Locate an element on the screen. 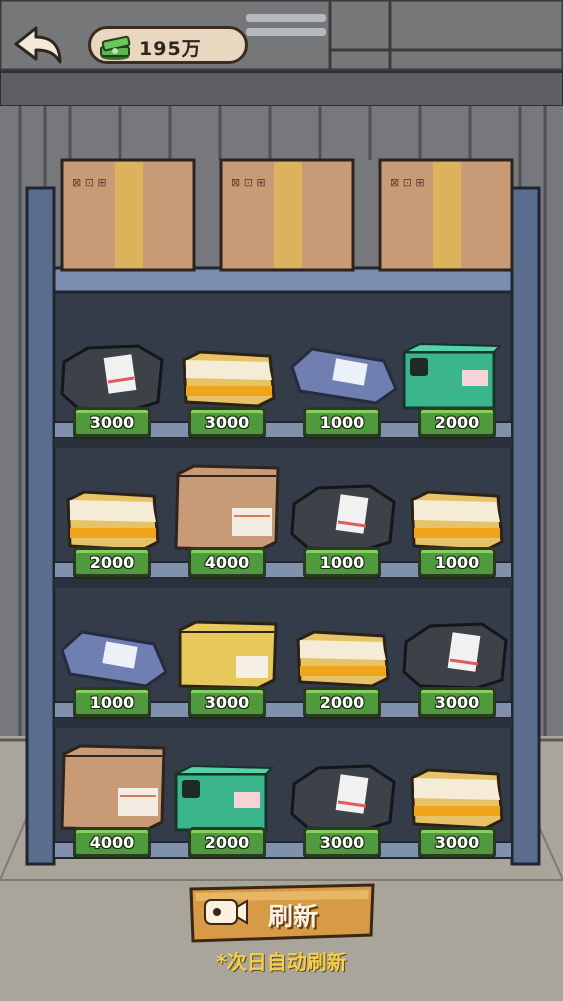  back-arrow-icon is located at coordinates (38, 45).